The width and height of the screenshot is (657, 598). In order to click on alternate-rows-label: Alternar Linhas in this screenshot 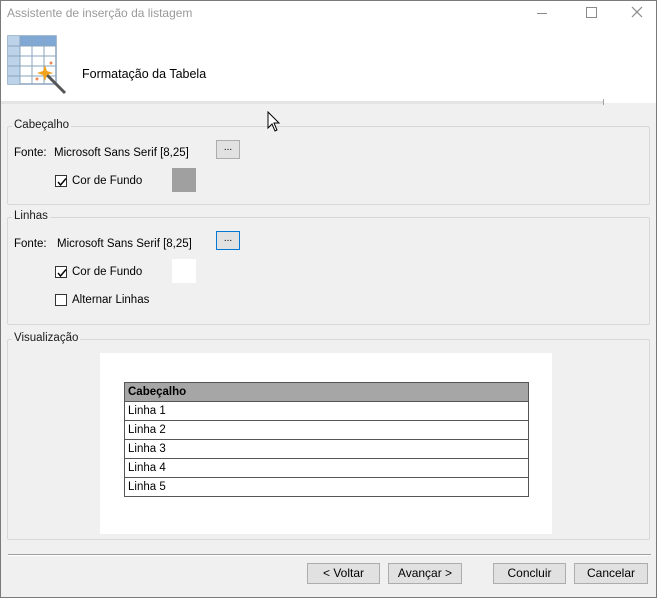, I will do `click(111, 300)`.